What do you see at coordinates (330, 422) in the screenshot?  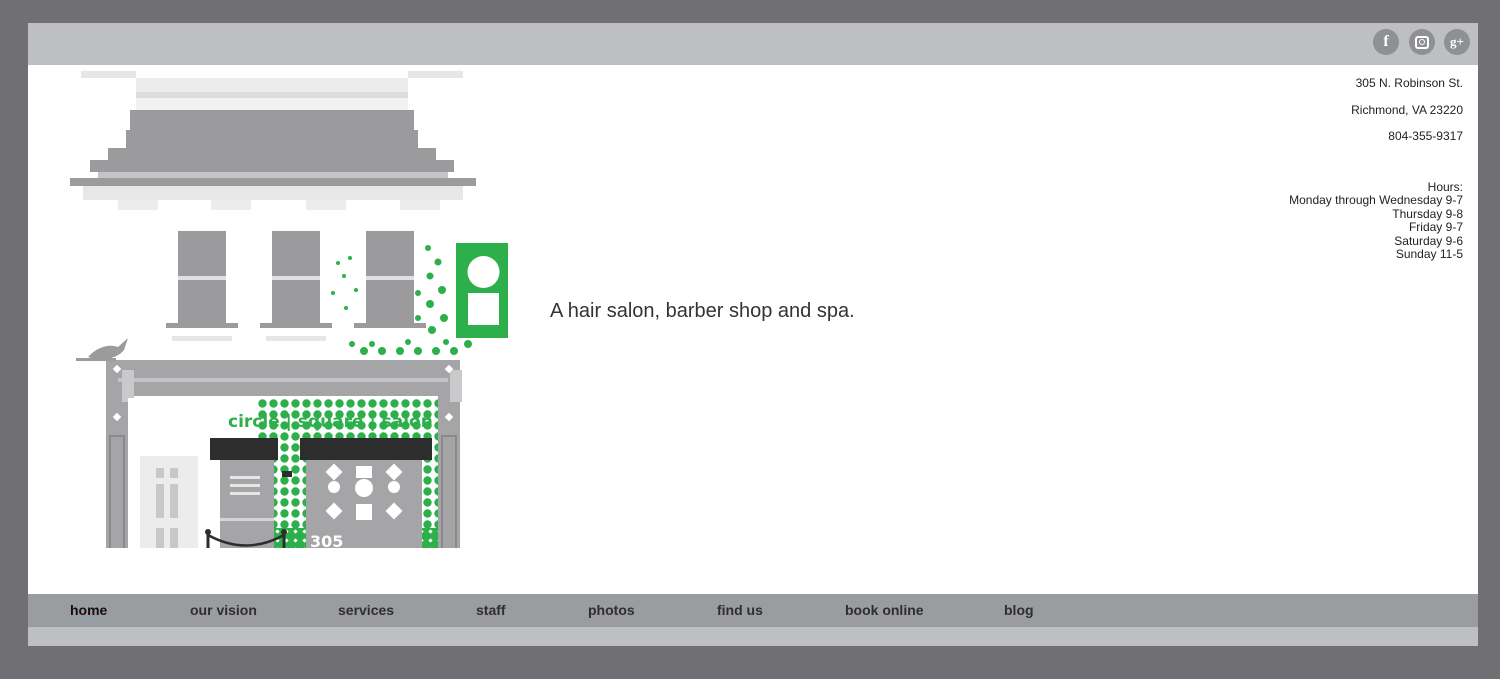 I see `storefront-sign-text: circle | square | salon` at bounding box center [330, 422].